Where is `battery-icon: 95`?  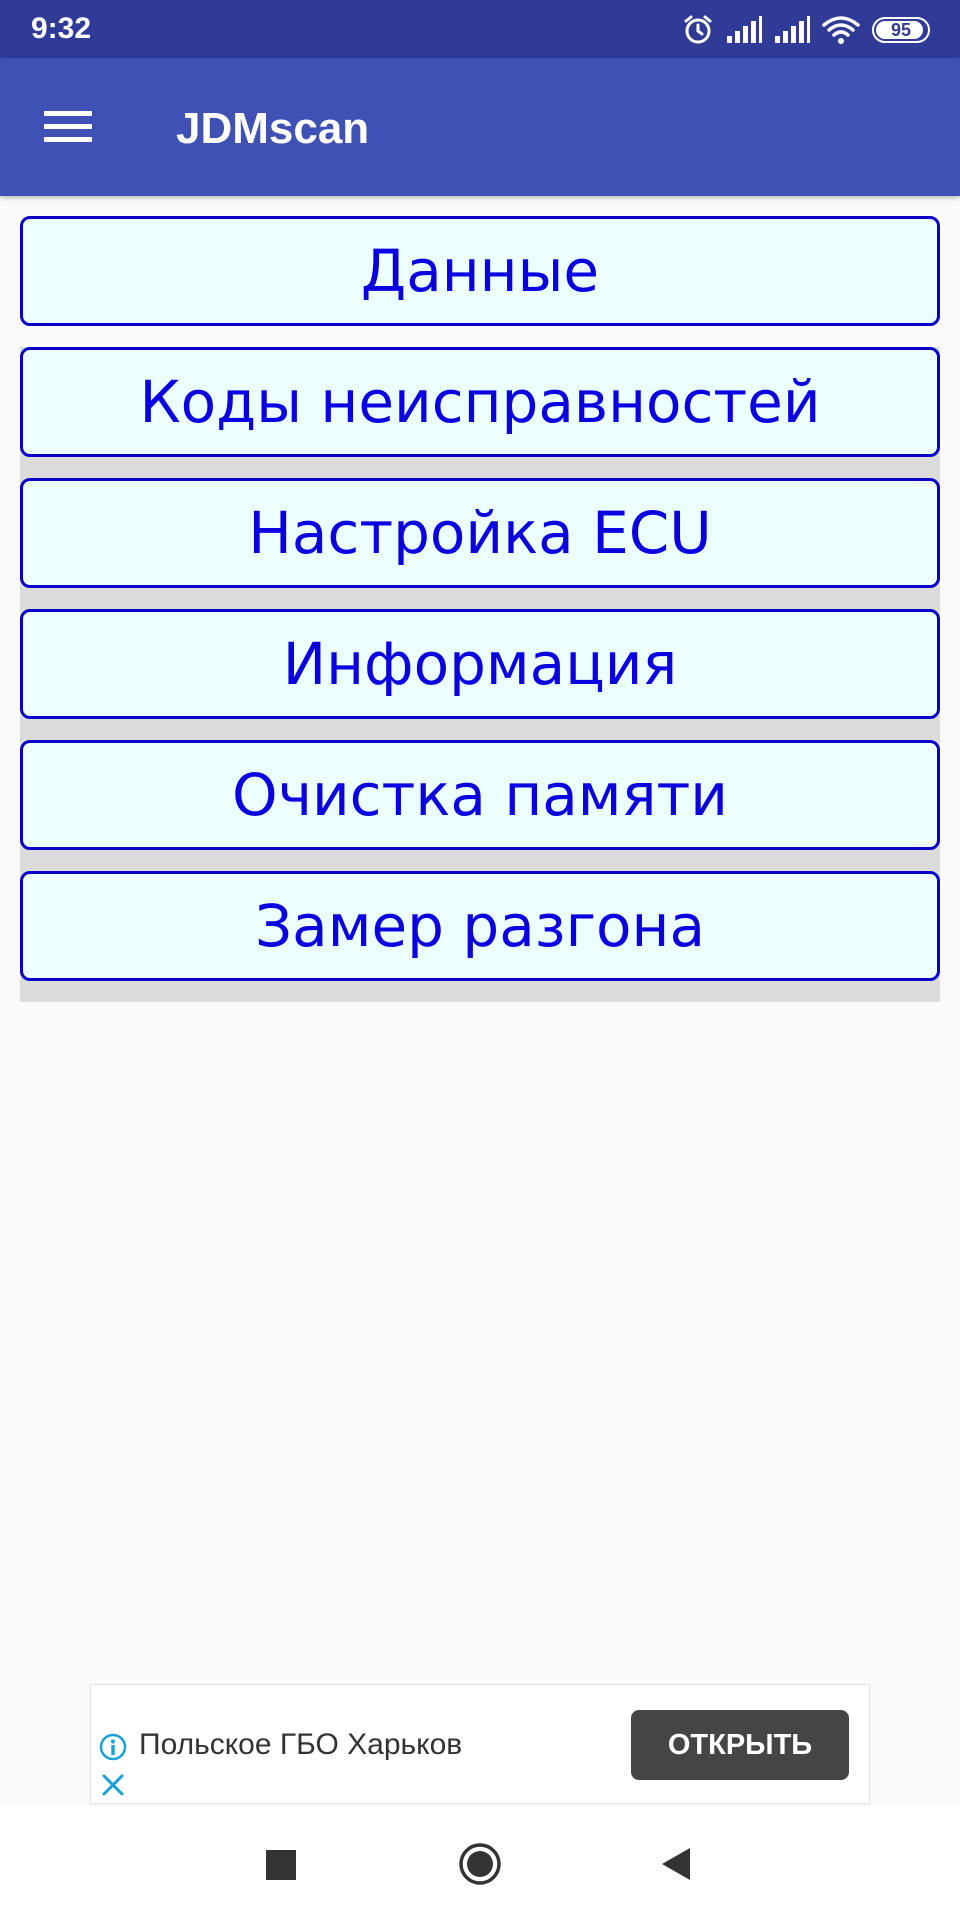
battery-icon: 95 is located at coordinates (901, 30).